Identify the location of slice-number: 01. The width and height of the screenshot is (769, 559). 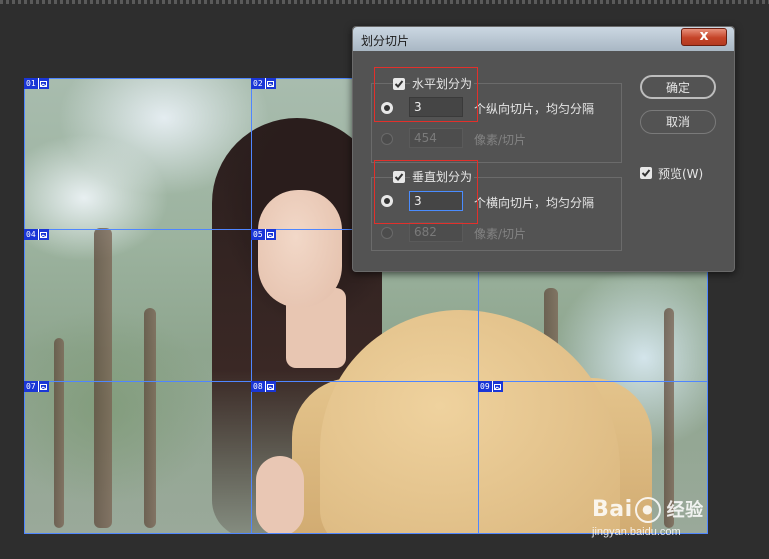
(31, 83).